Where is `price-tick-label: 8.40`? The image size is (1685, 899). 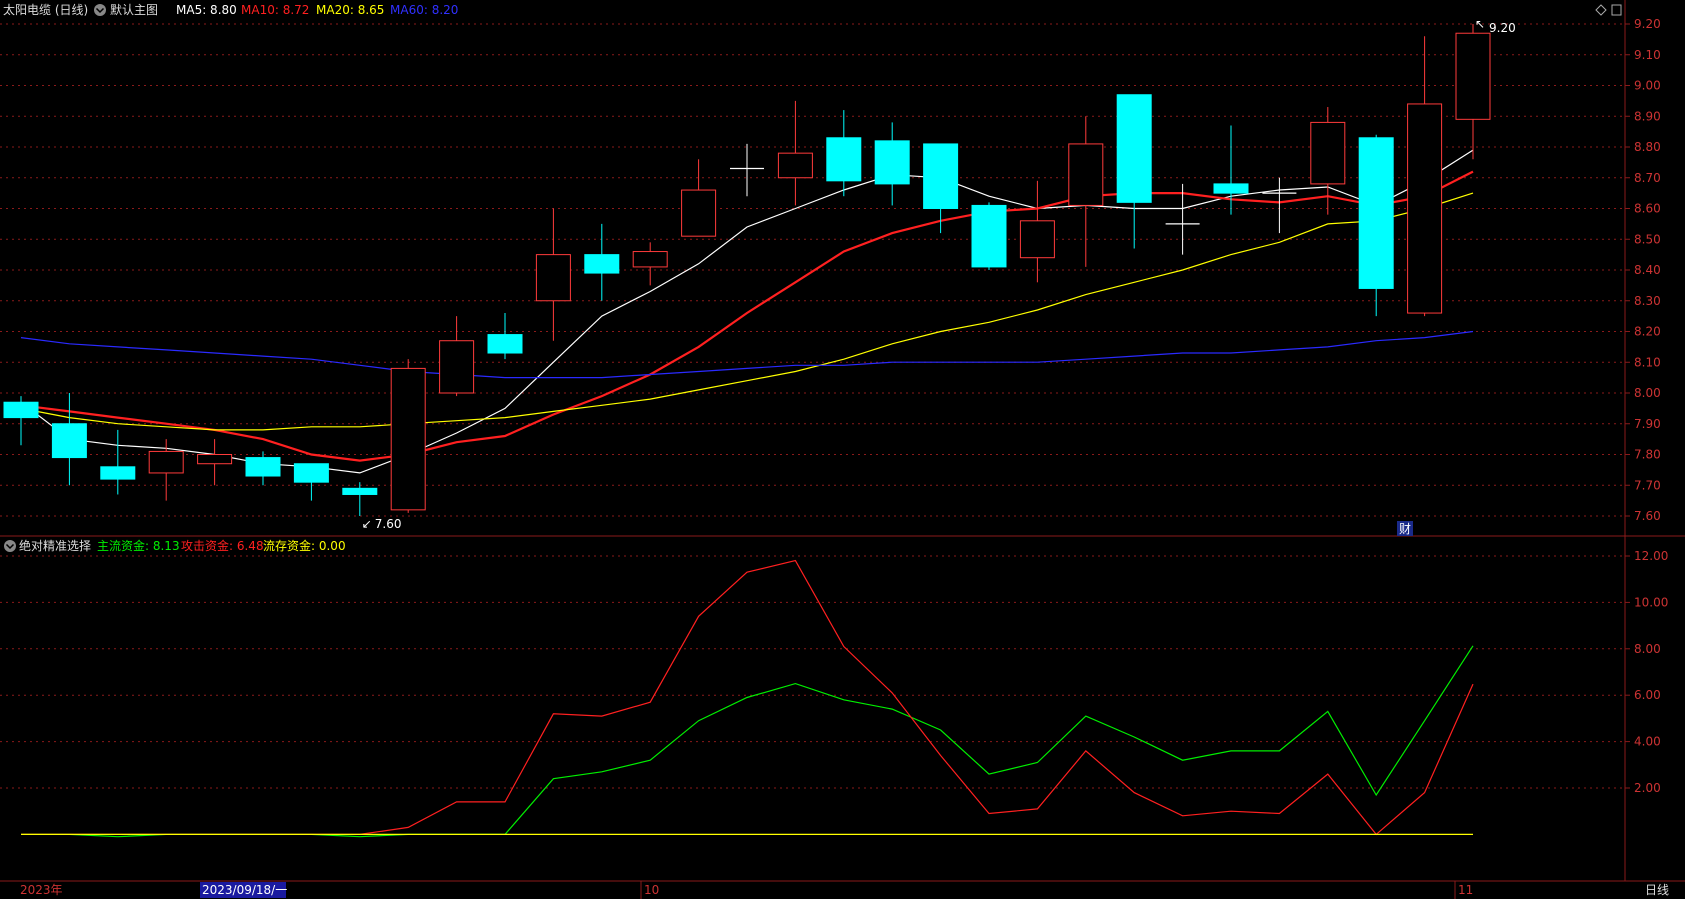 price-tick-label: 8.40 is located at coordinates (1647, 270).